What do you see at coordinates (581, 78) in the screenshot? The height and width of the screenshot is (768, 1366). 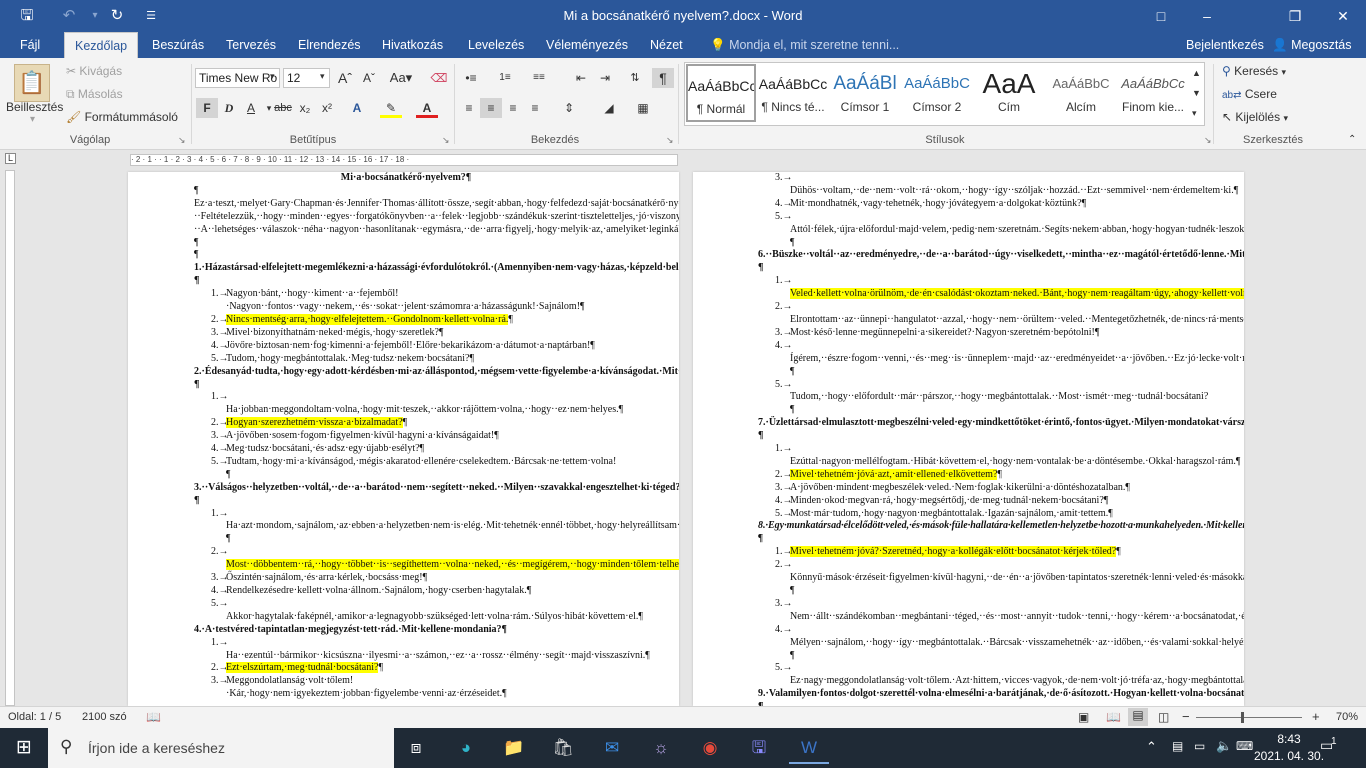 I see `decrease-indent-icon: ⇤` at bounding box center [581, 78].